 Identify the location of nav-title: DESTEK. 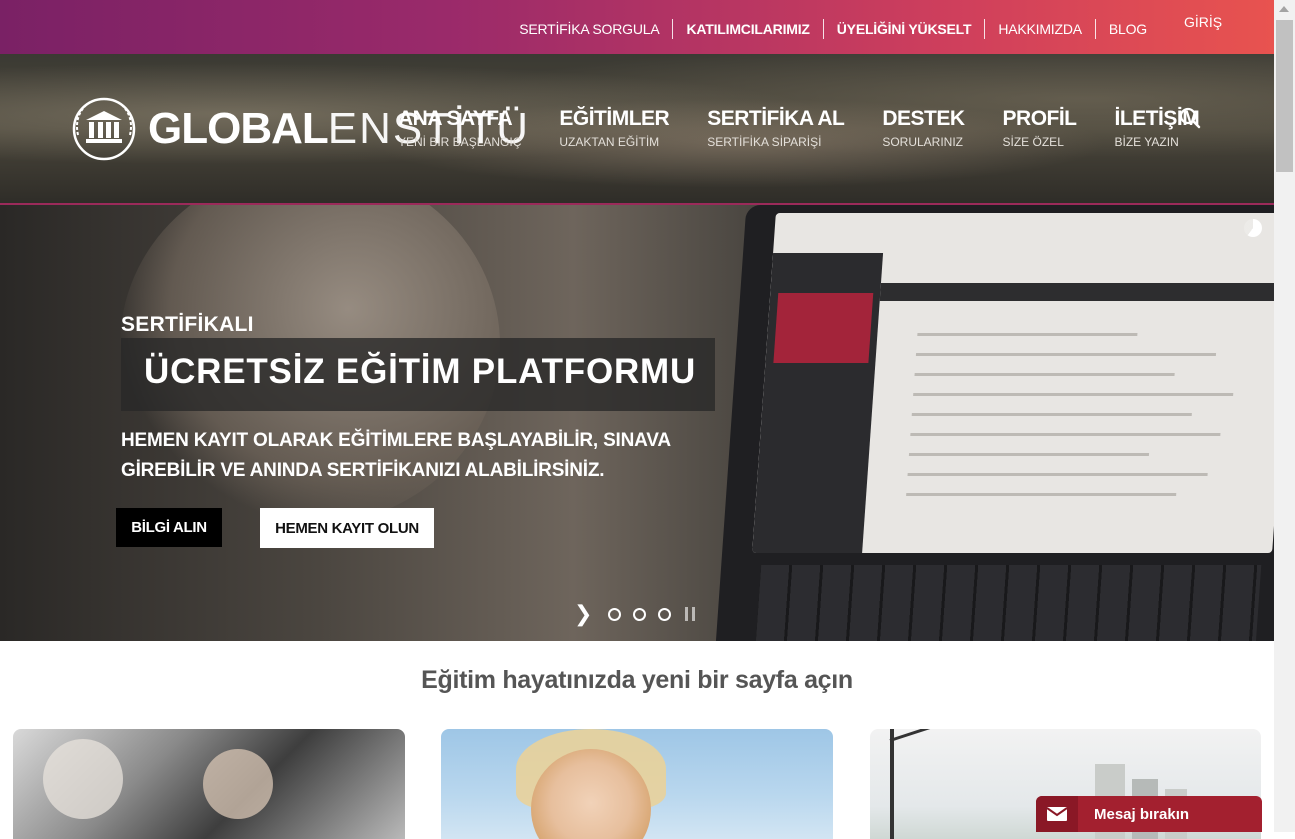
(923, 118).